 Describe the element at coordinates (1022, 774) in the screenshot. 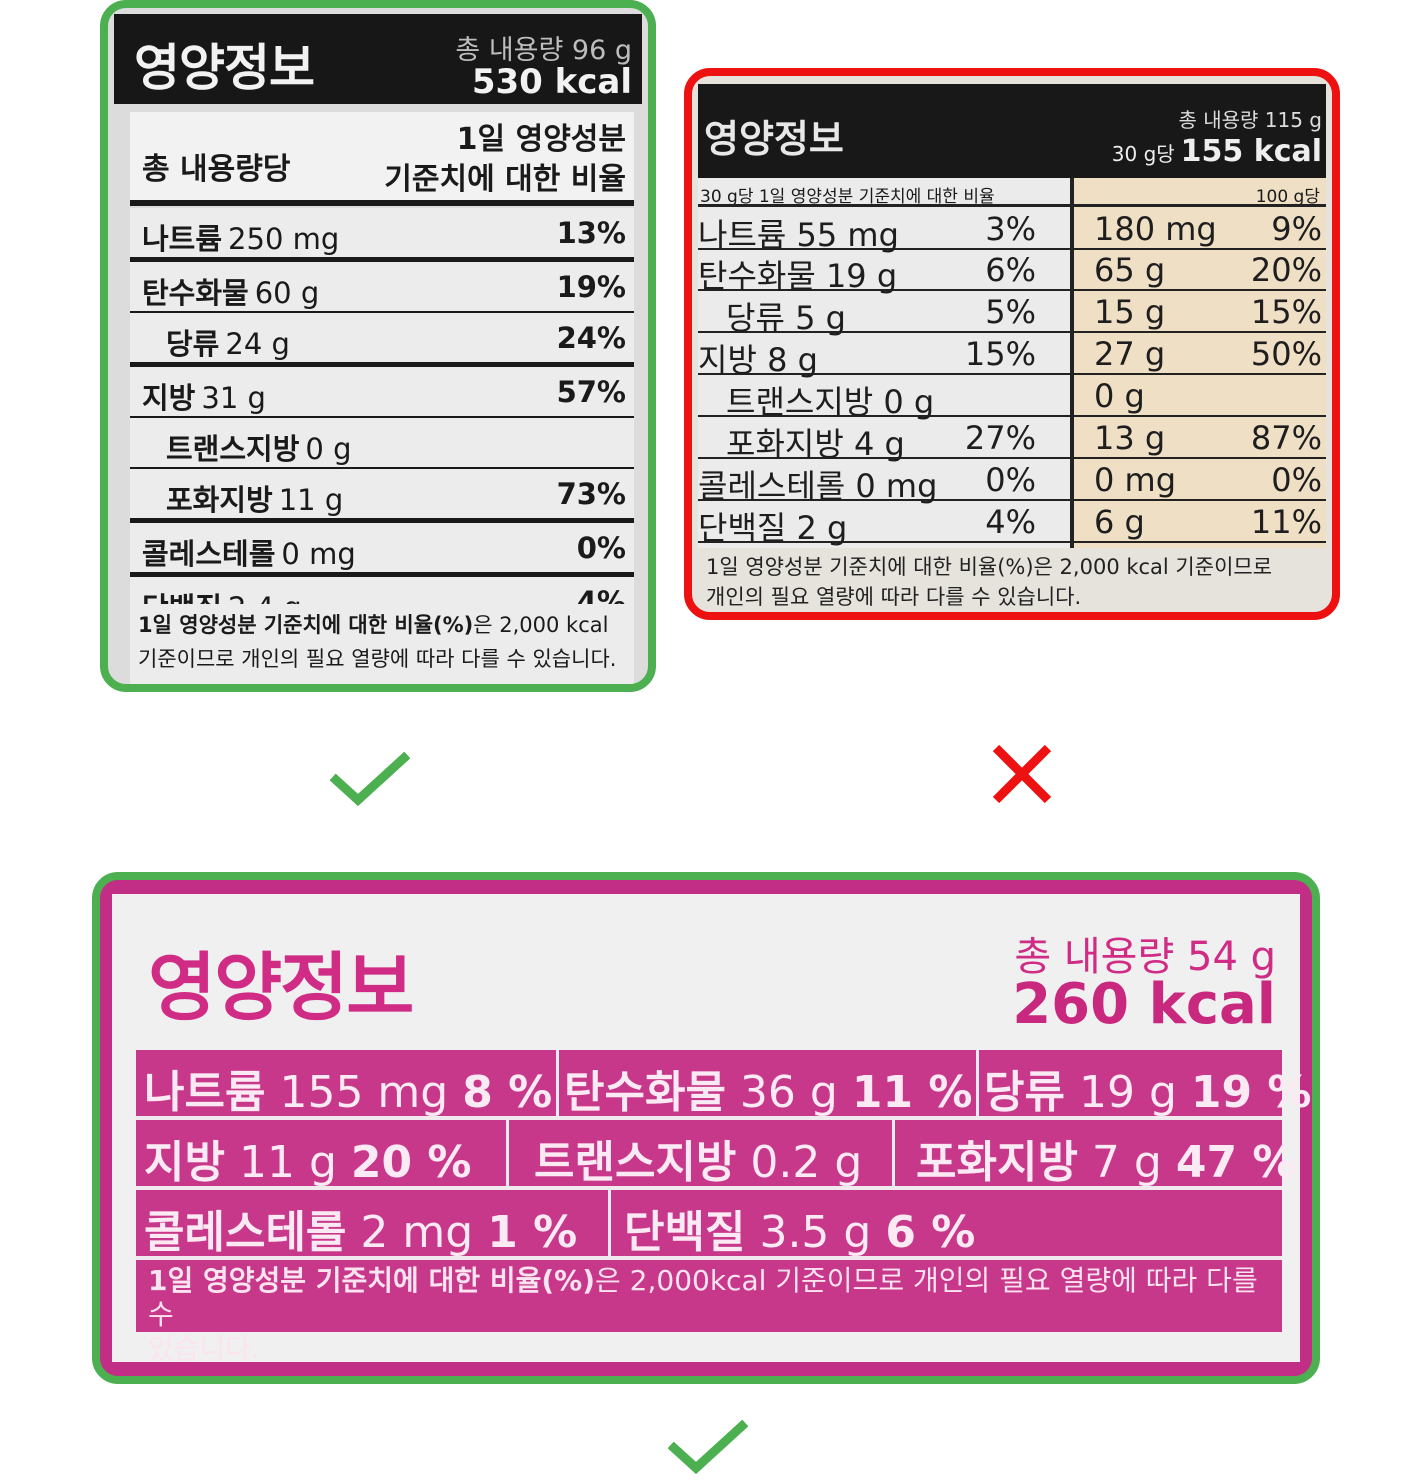

I see `cross-icon` at that location.